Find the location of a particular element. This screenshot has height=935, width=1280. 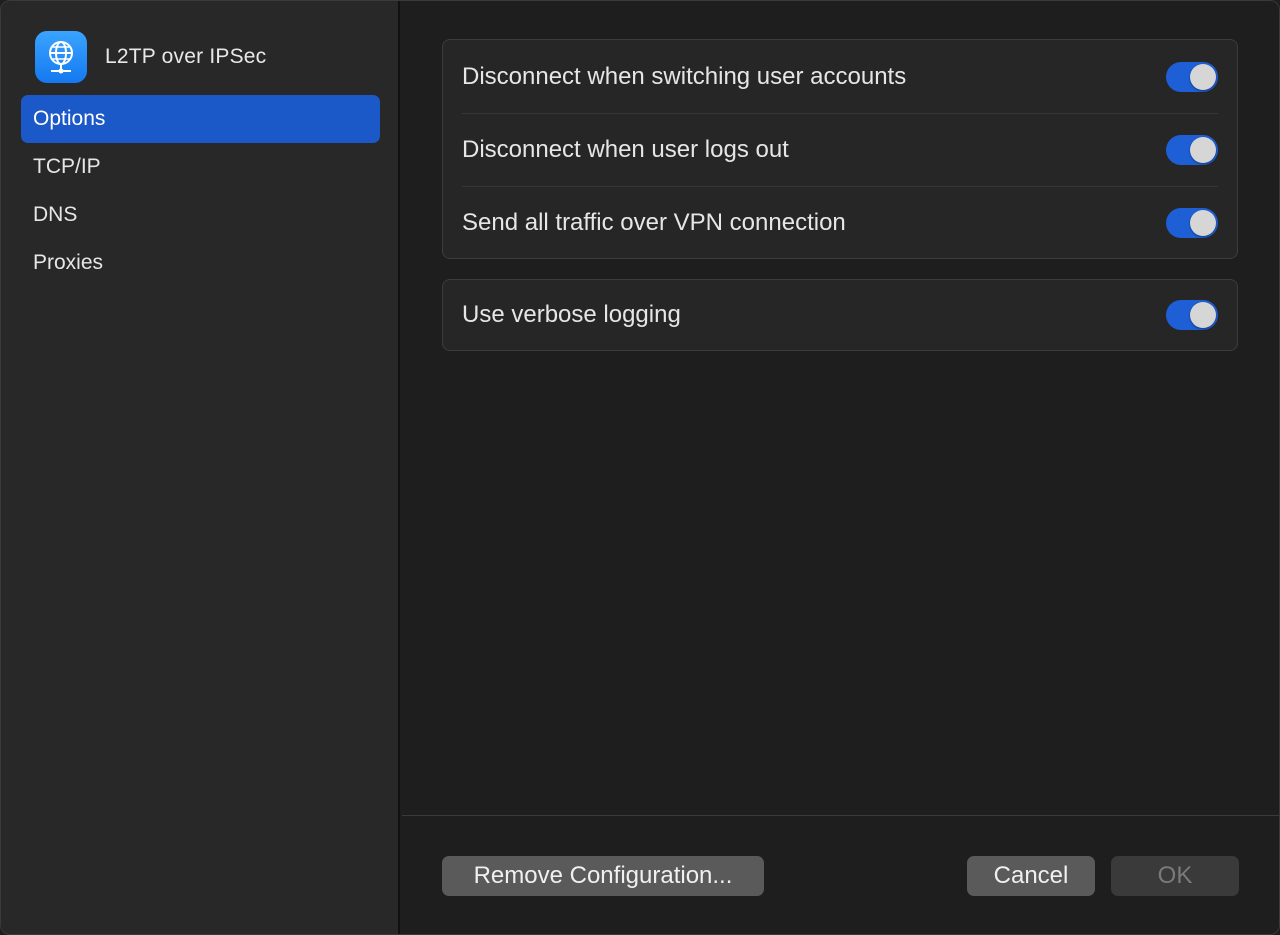

disconnect-switching-users-label: Disconnect when switching user accounts is located at coordinates (684, 76).